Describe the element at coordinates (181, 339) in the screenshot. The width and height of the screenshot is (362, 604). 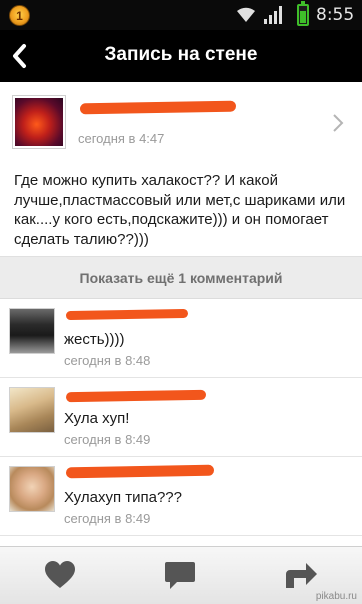
I see `comment-item: жесть)))) сегодня в 8:48` at that location.